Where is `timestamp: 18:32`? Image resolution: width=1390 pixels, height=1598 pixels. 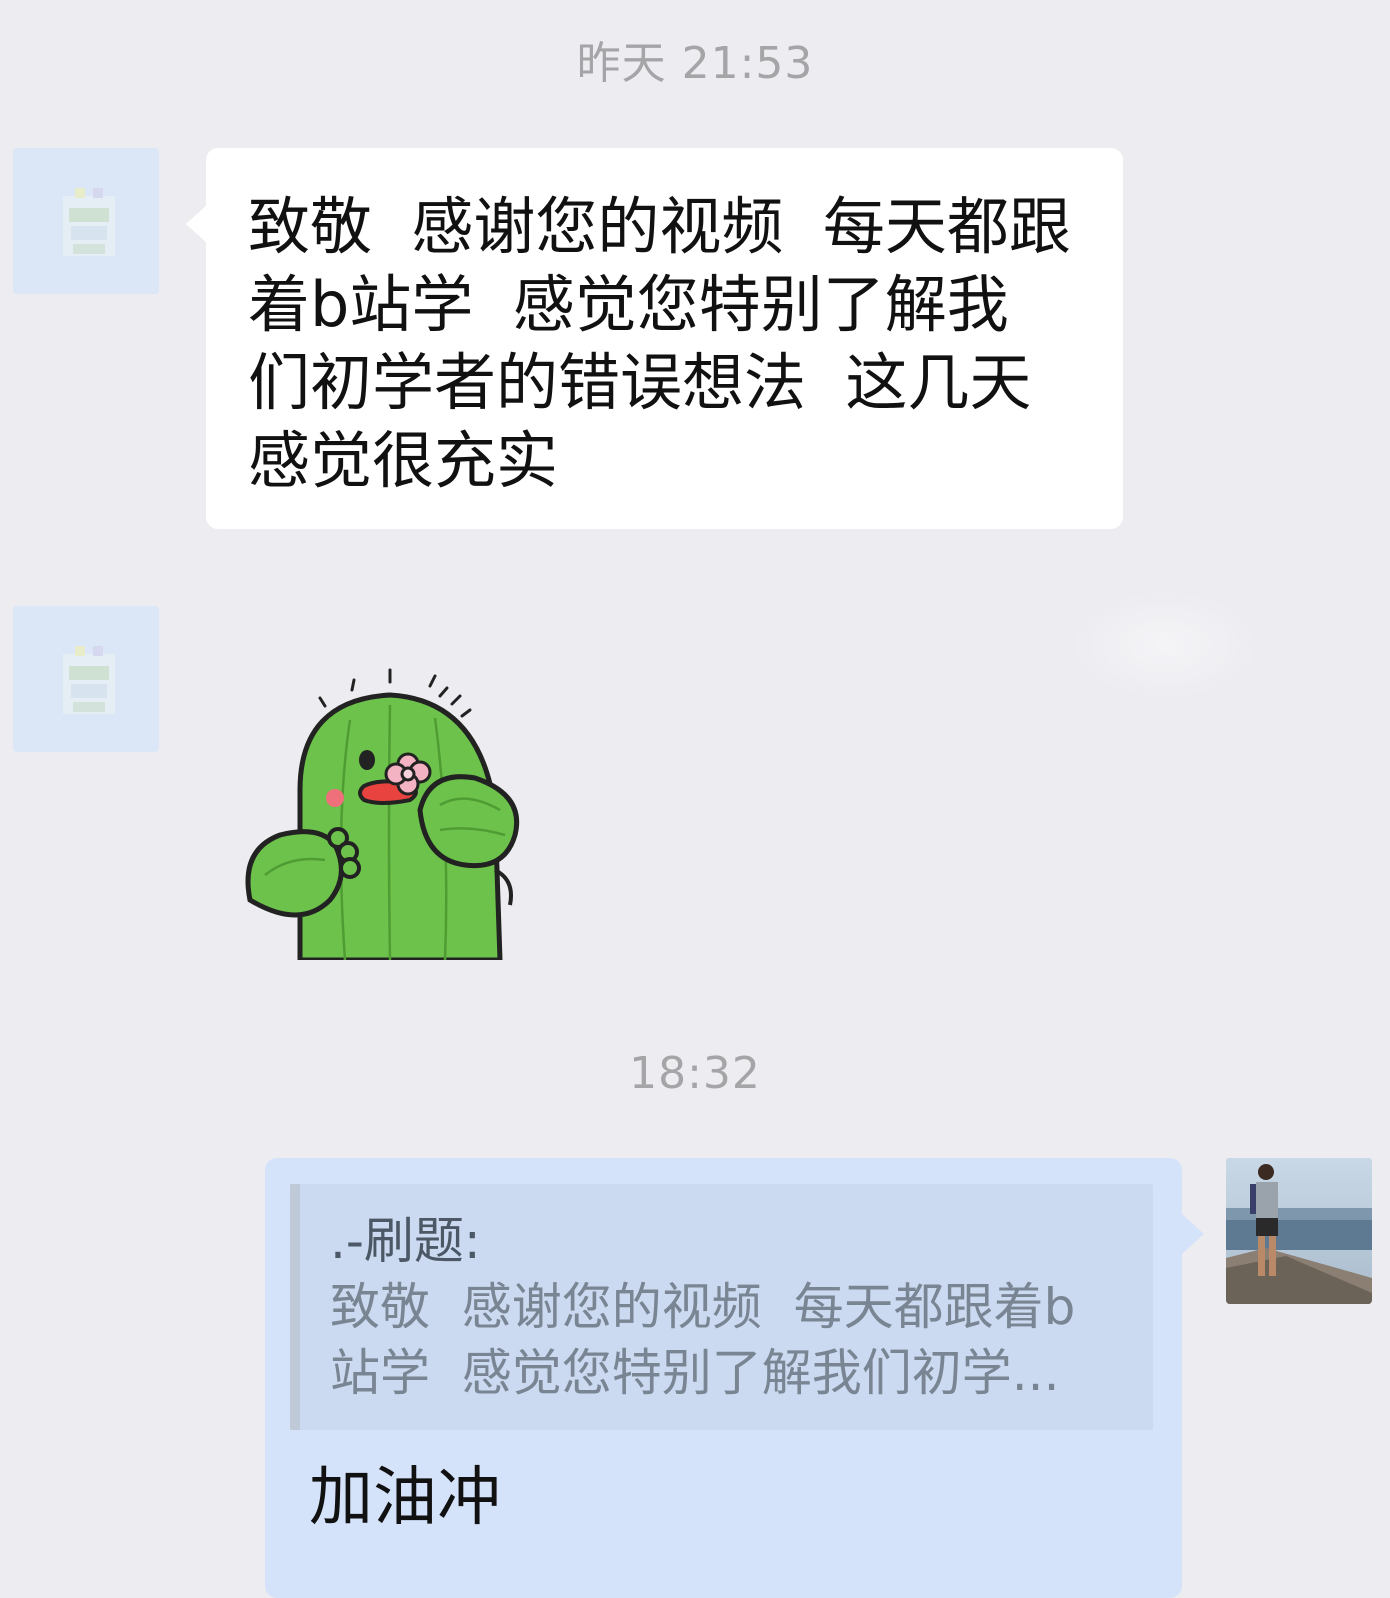
timestamp: 18:32 is located at coordinates (695, 1073).